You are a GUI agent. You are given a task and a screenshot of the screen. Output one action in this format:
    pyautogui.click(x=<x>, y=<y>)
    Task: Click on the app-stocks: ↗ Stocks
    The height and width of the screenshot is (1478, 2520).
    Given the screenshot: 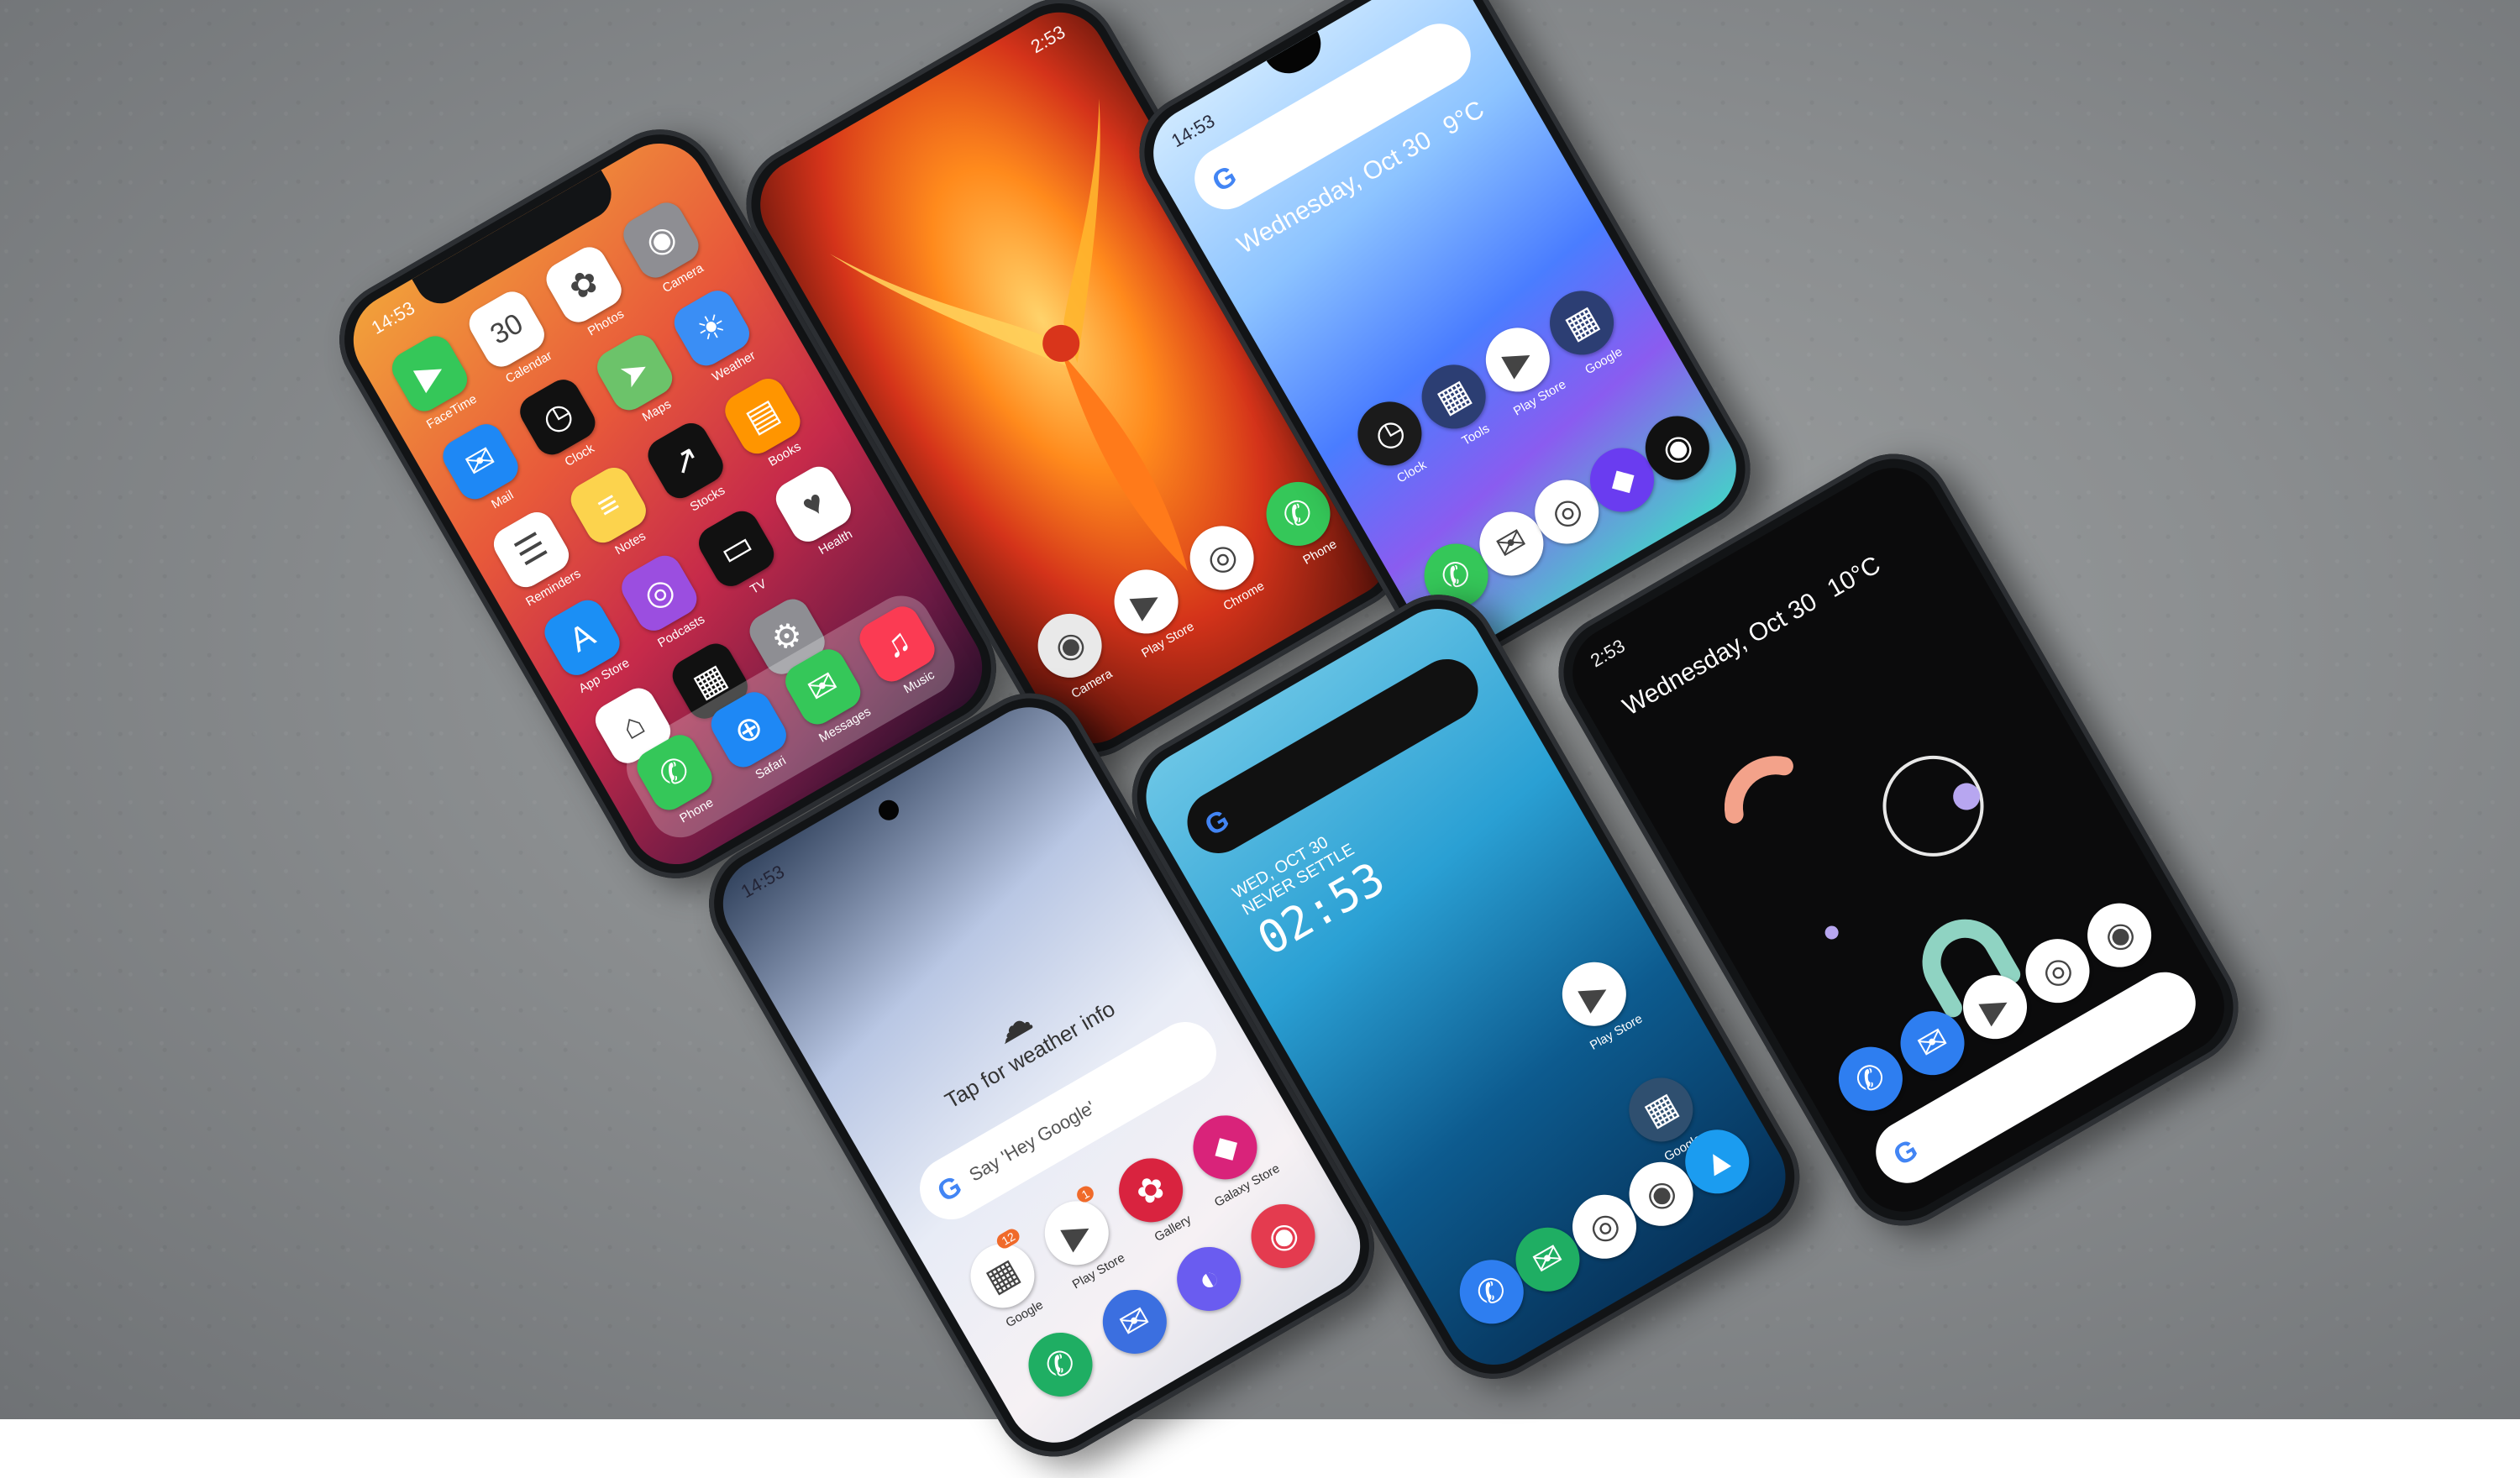 What is the action you would take?
    pyautogui.click(x=690, y=469)
    